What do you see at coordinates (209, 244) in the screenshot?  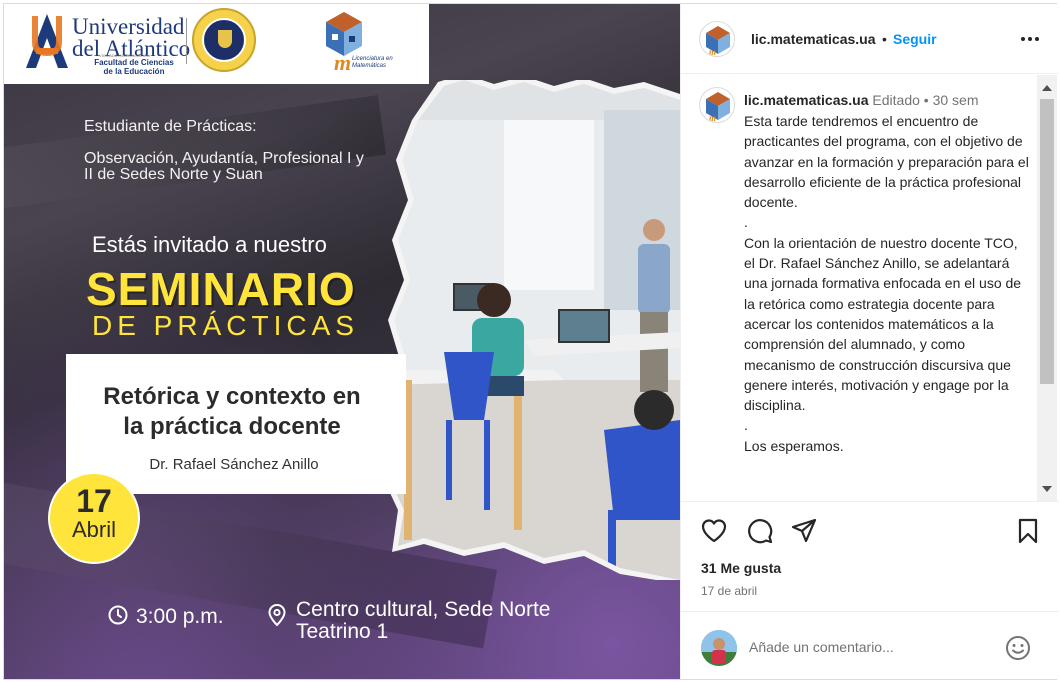 I see `invite-text: Estás invitado a nuestro` at bounding box center [209, 244].